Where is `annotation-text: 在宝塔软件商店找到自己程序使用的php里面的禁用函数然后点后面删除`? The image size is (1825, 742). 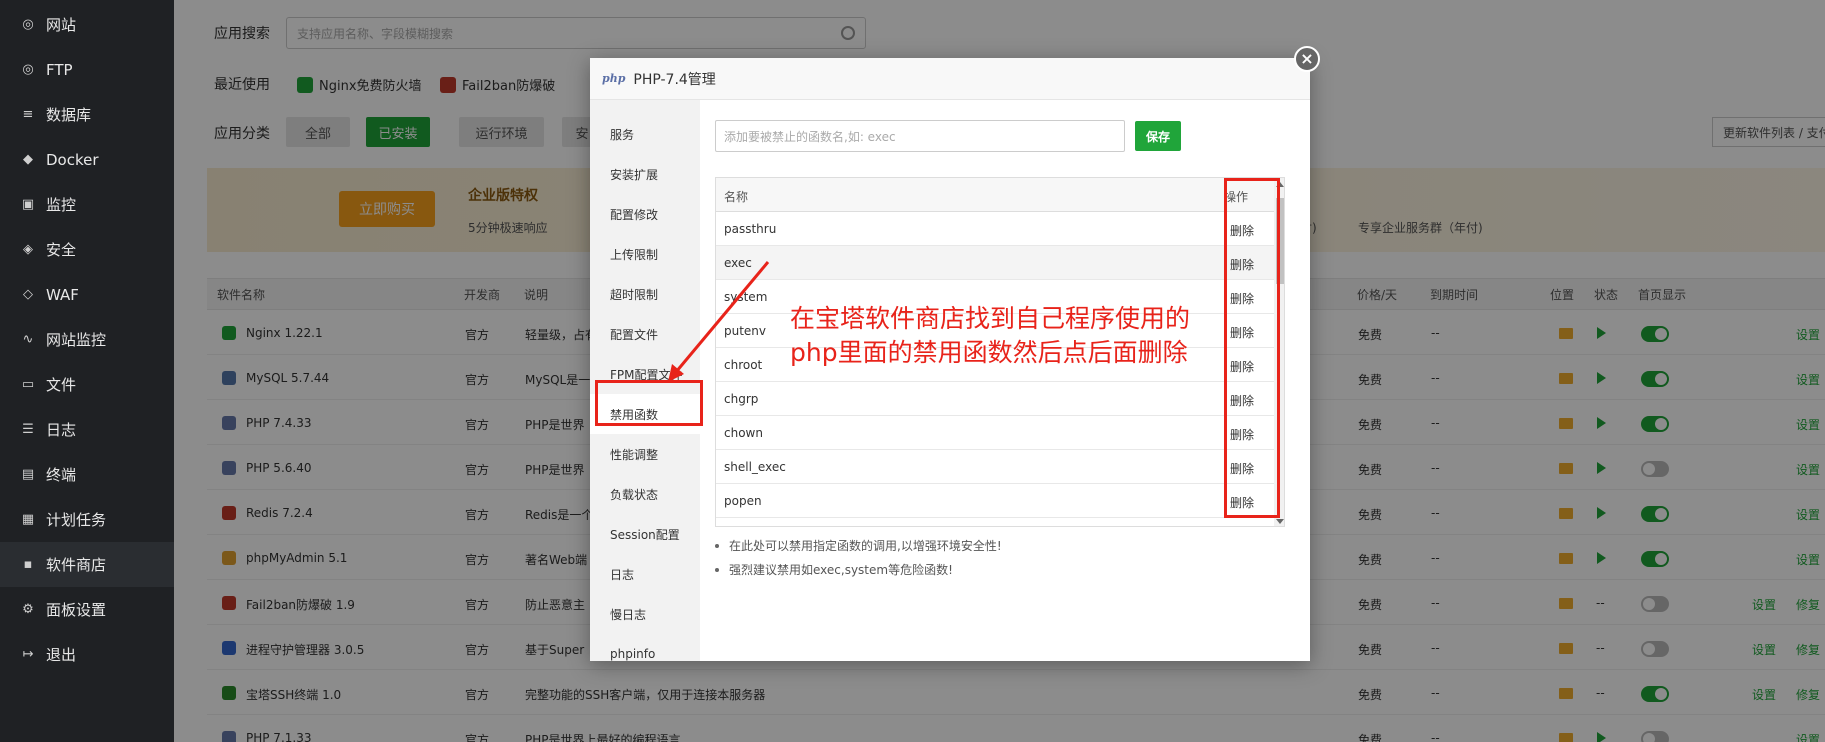
annotation-text: 在宝塔软件商店找到自己程序使用的php里面的禁用函数然后点后面删除 is located at coordinates (990, 335).